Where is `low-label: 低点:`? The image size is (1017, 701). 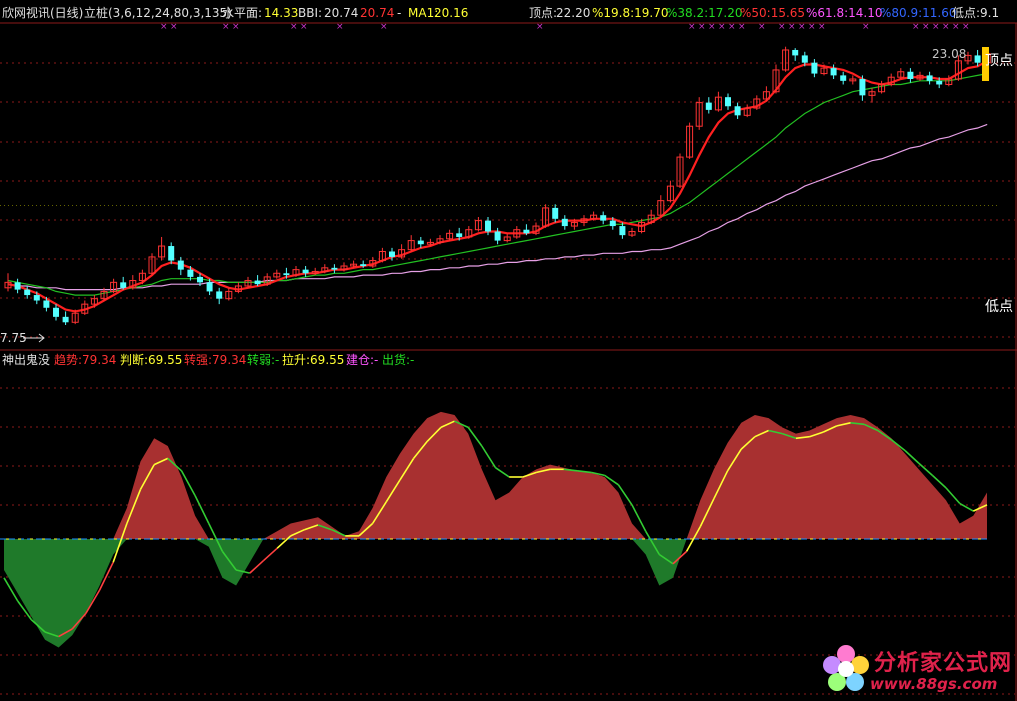 low-label: 低点: is located at coordinates (966, 13).